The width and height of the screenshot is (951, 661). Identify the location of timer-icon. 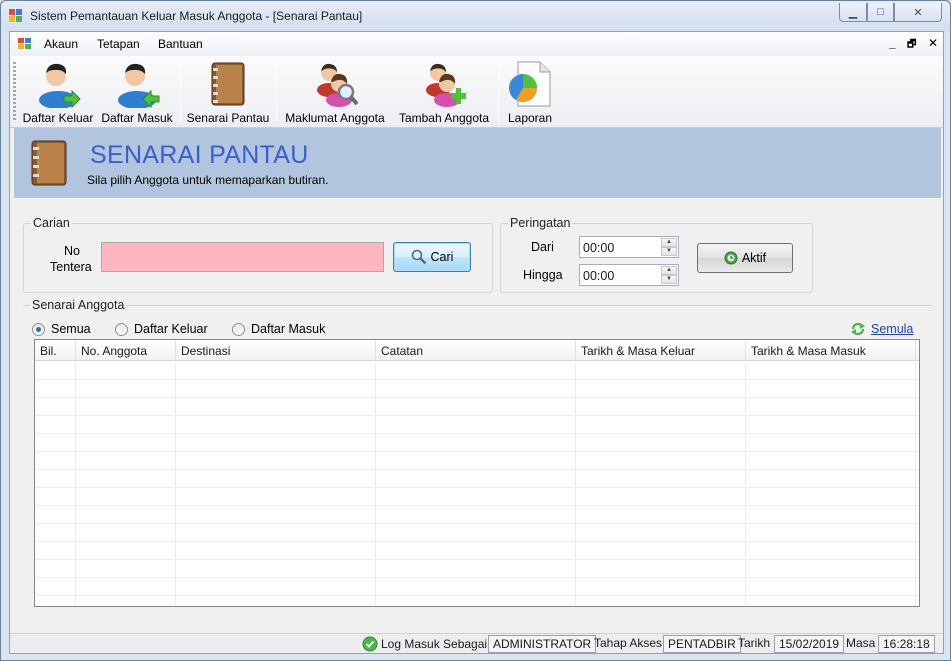
(731, 258).